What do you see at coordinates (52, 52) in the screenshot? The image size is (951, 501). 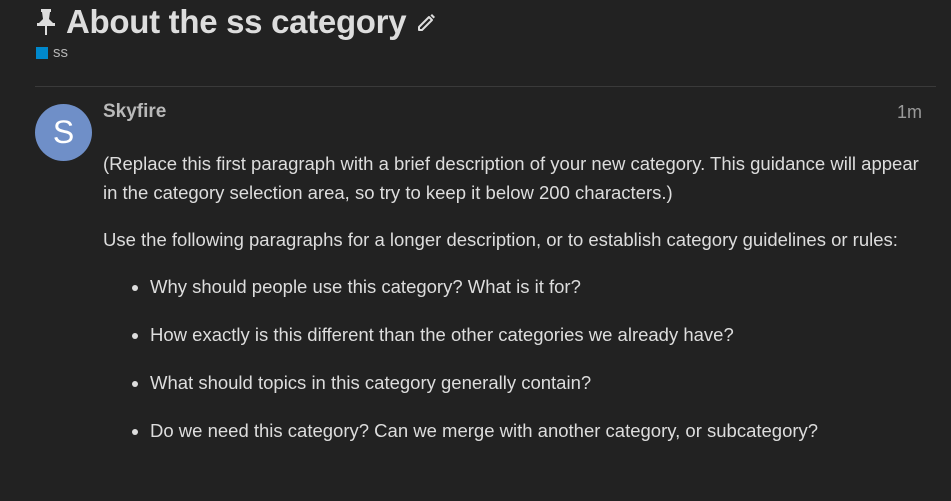 I see `category-badge: ss` at bounding box center [52, 52].